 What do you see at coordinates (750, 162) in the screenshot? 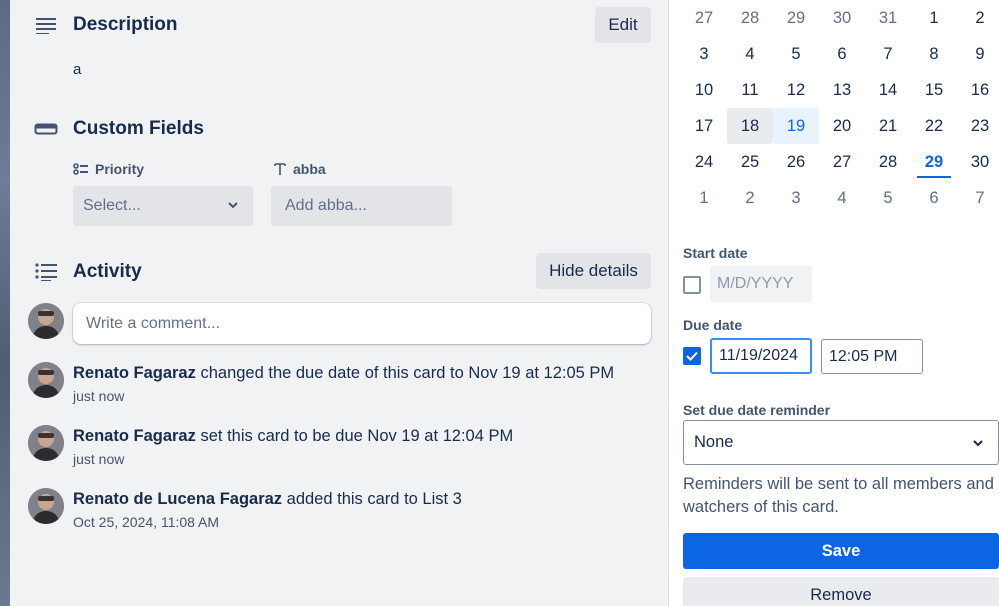
I see `calendar-day: 25` at bounding box center [750, 162].